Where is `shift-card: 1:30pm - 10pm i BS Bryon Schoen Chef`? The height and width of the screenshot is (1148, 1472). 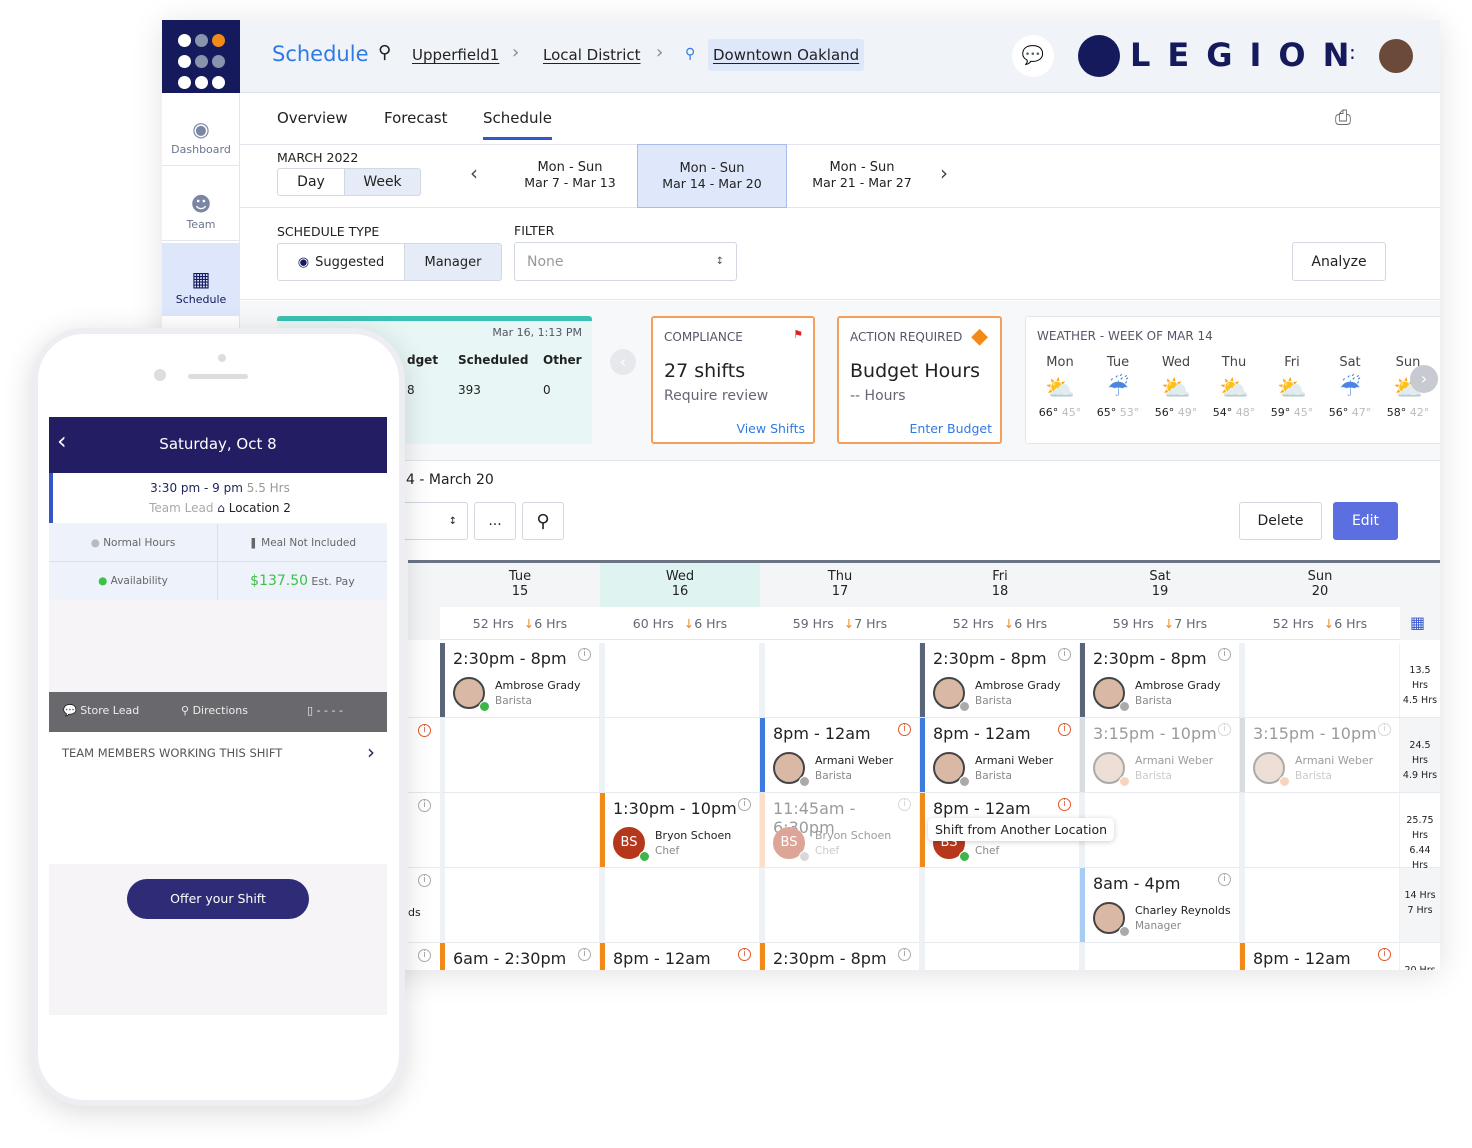 shift-card: 1:30pm - 10pm i BS Bryon Schoen Chef is located at coordinates (679, 830).